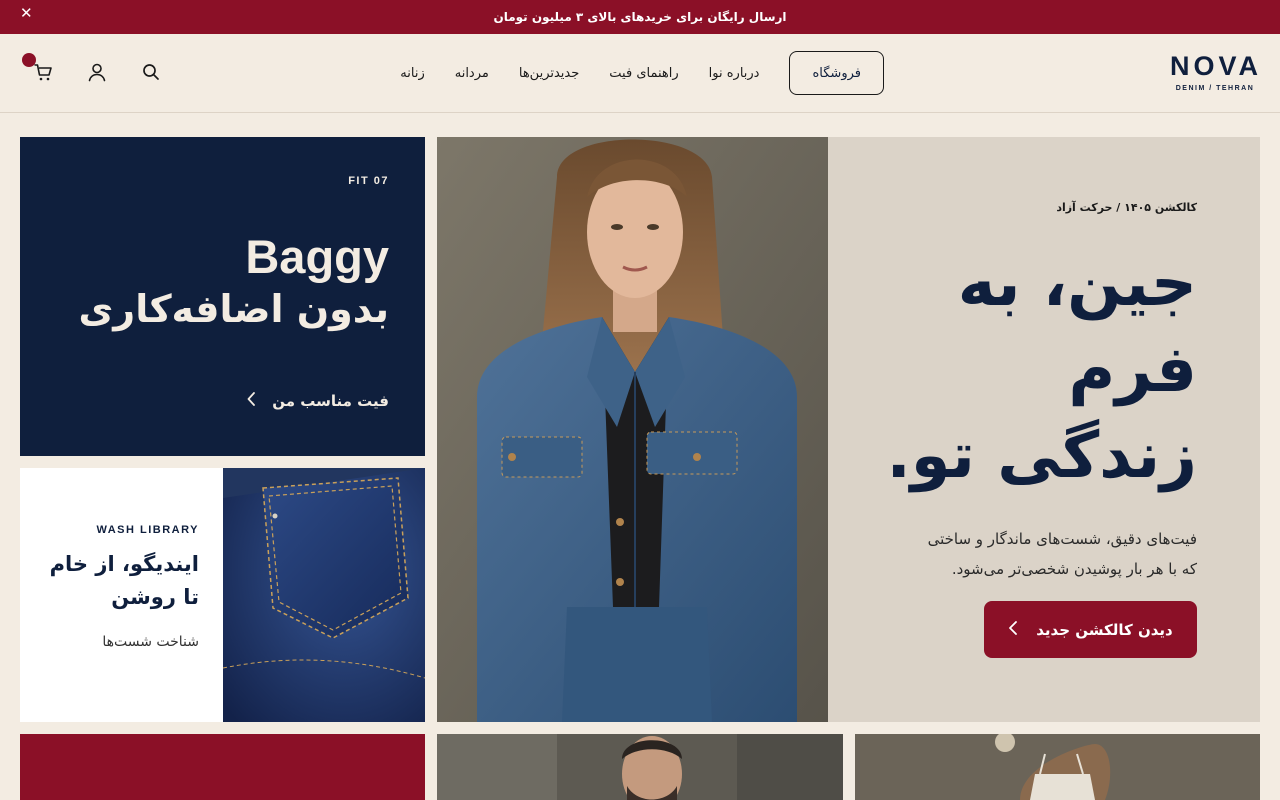 Image resolution: width=1280 pixels, height=800 pixels. I want to click on hero-subtitle-line: که با هر بار پوشیدن شخصی‌تر می‌شود., so click(1074, 569).